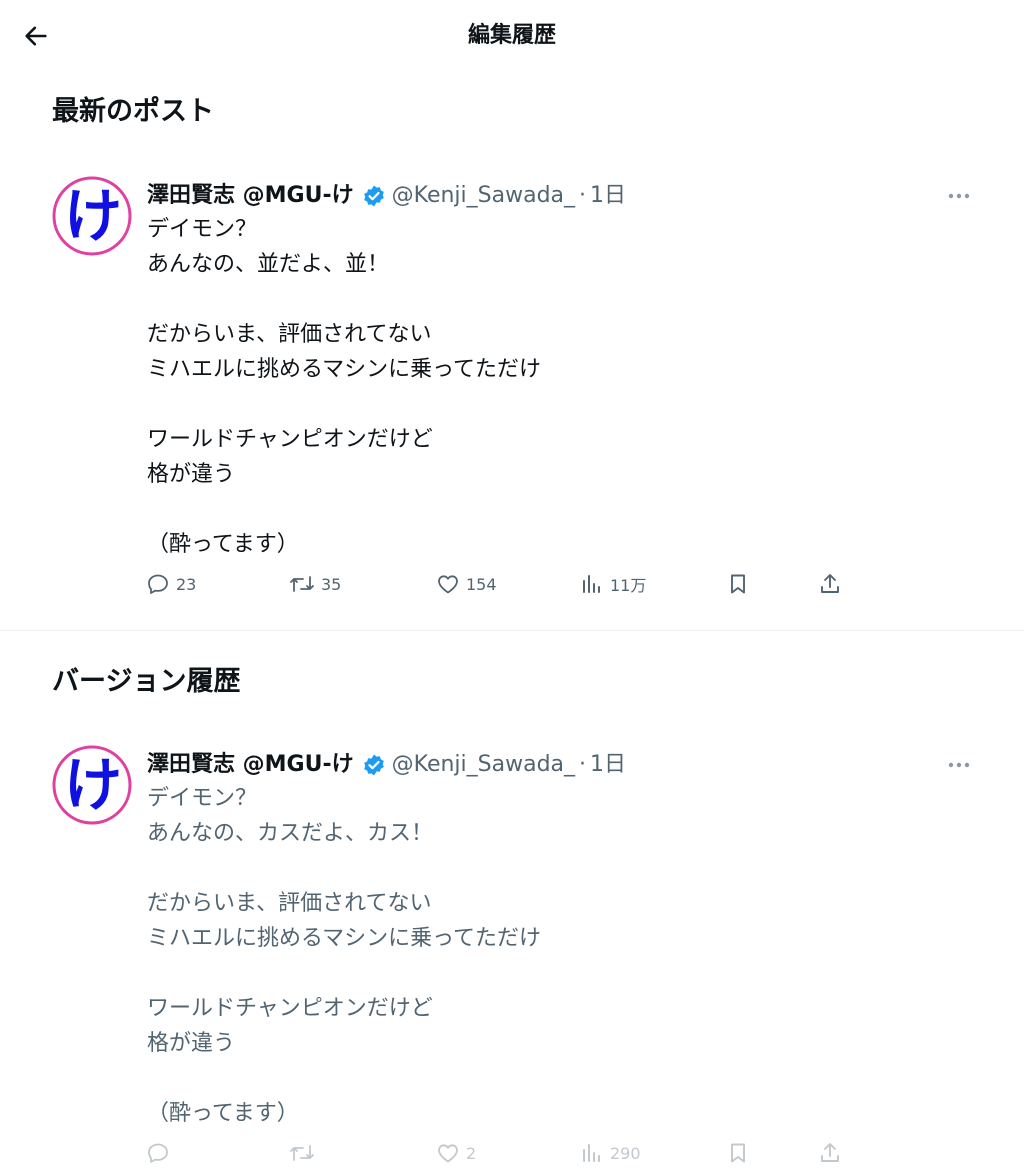 The width and height of the screenshot is (1024, 1168). I want to click on like-button: 2, so click(456, 1153).